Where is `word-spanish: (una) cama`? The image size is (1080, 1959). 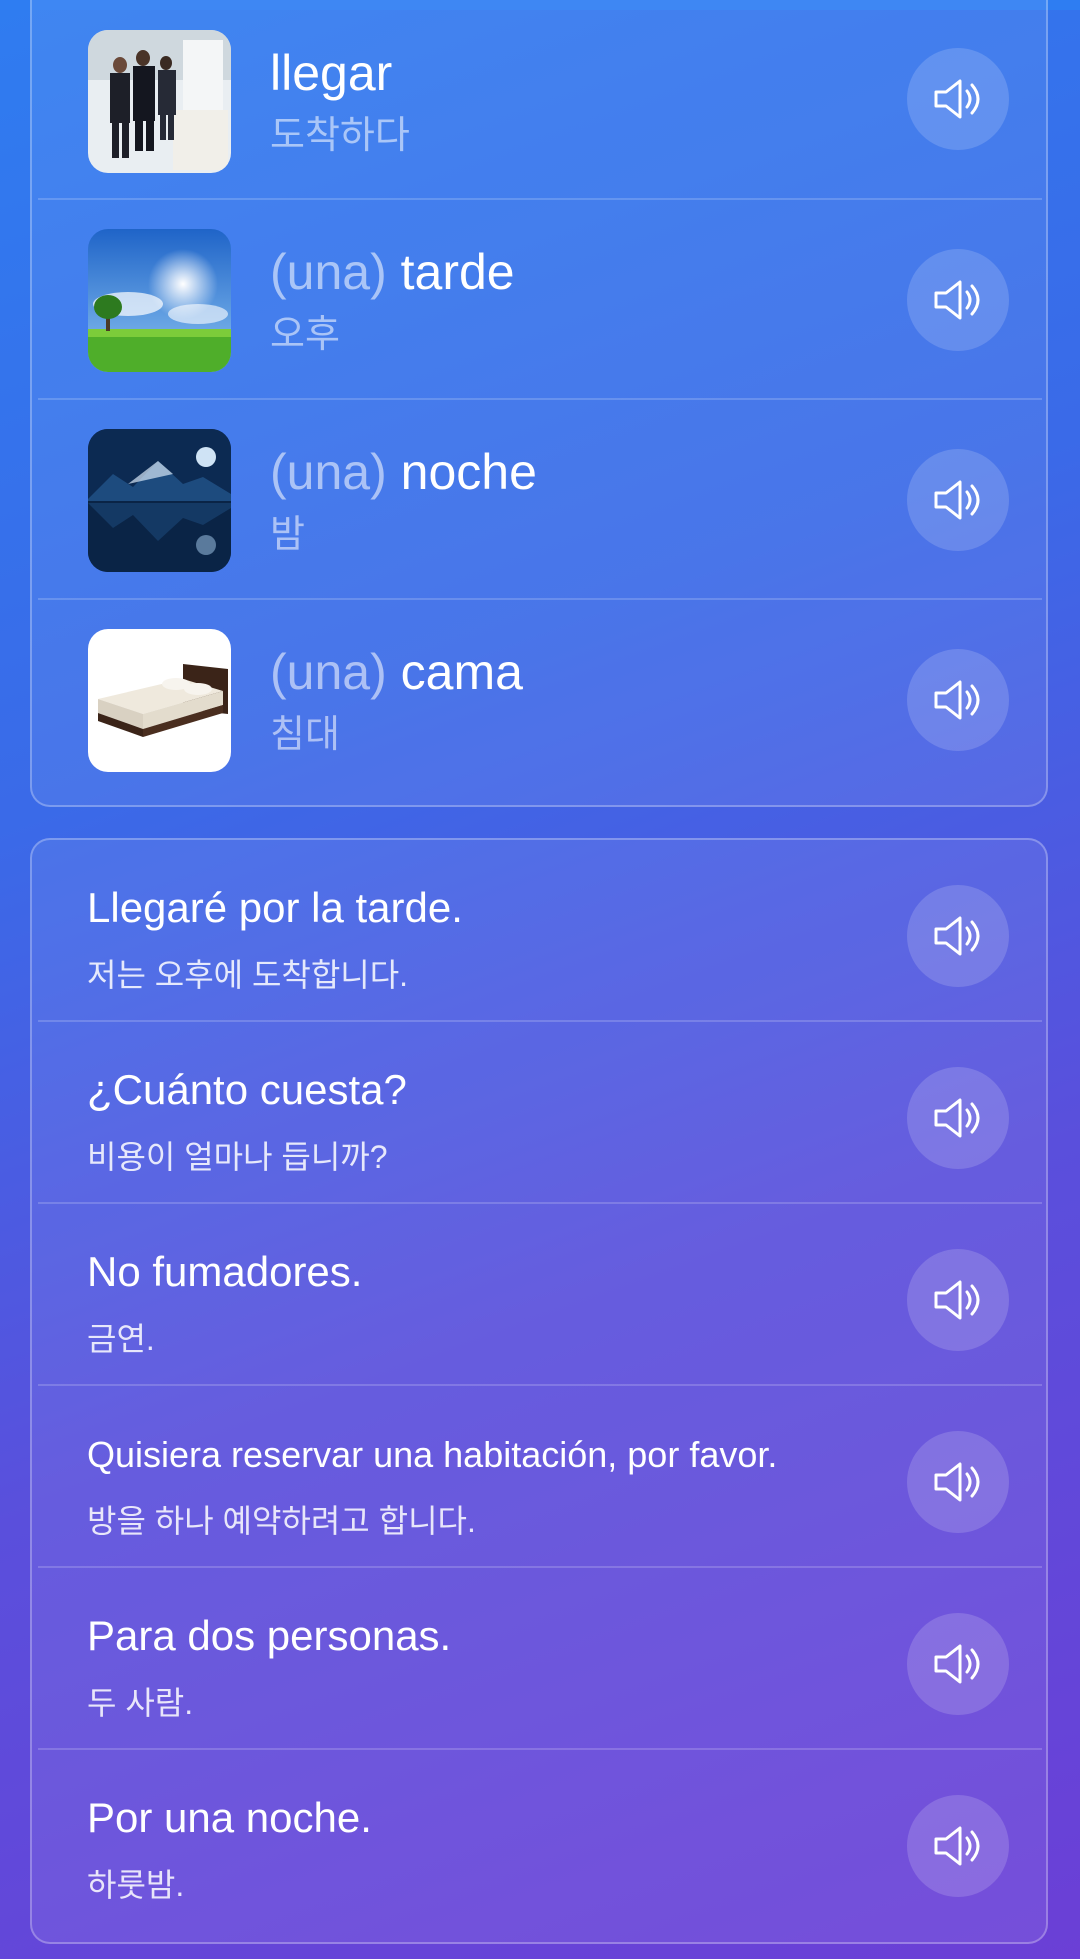 word-spanish: (una) cama is located at coordinates (396, 672).